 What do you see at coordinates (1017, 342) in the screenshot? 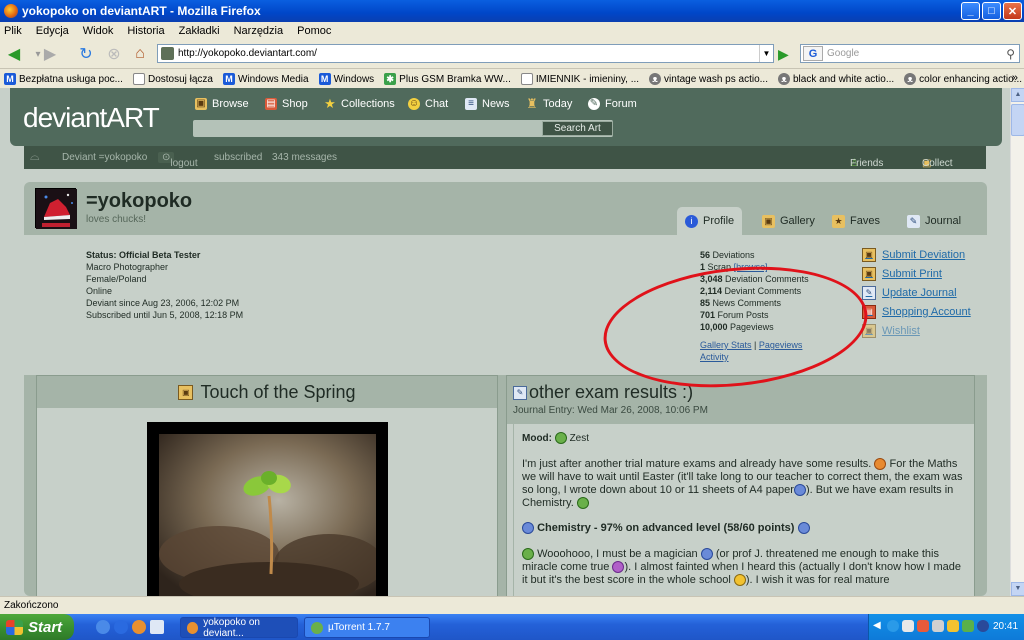
I see `vertical-scrollbar: ▲ ▼` at bounding box center [1017, 342].